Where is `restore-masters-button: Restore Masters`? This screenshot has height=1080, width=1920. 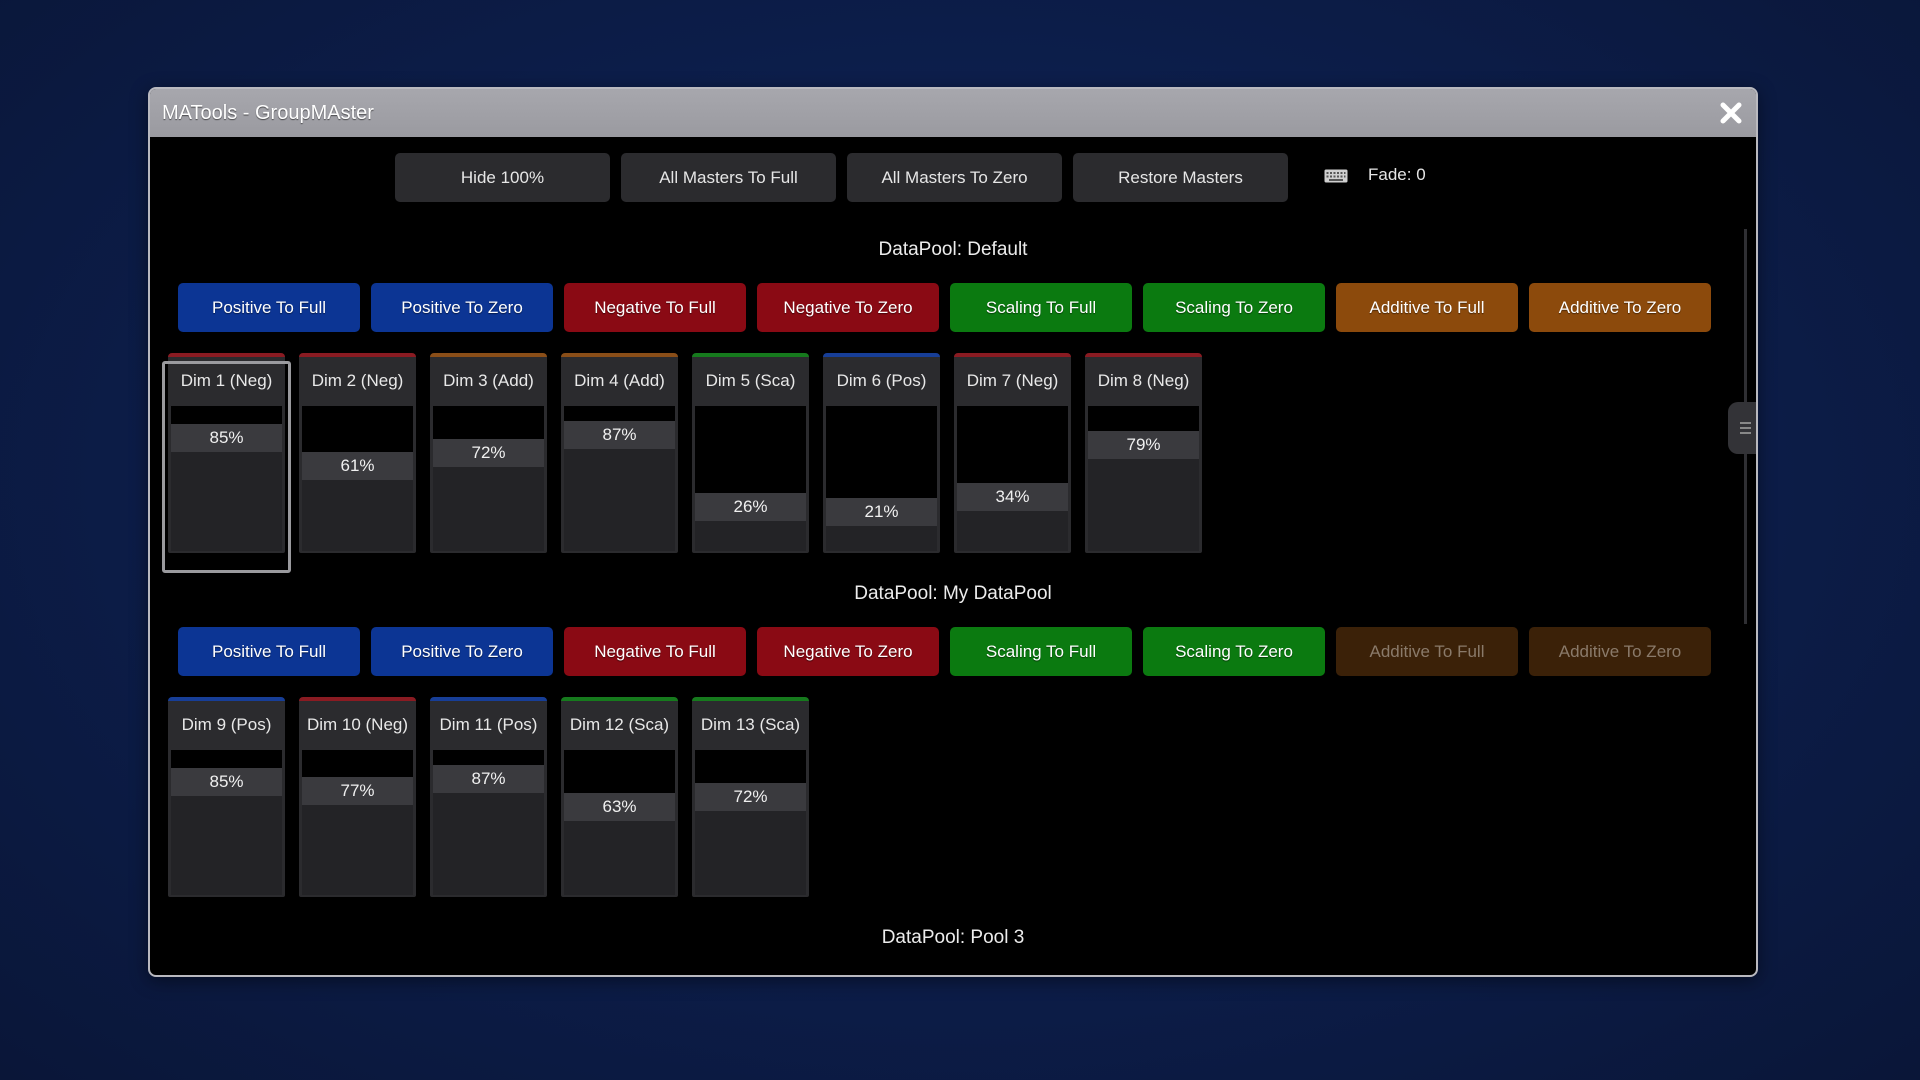 restore-masters-button: Restore Masters is located at coordinates (1180, 177).